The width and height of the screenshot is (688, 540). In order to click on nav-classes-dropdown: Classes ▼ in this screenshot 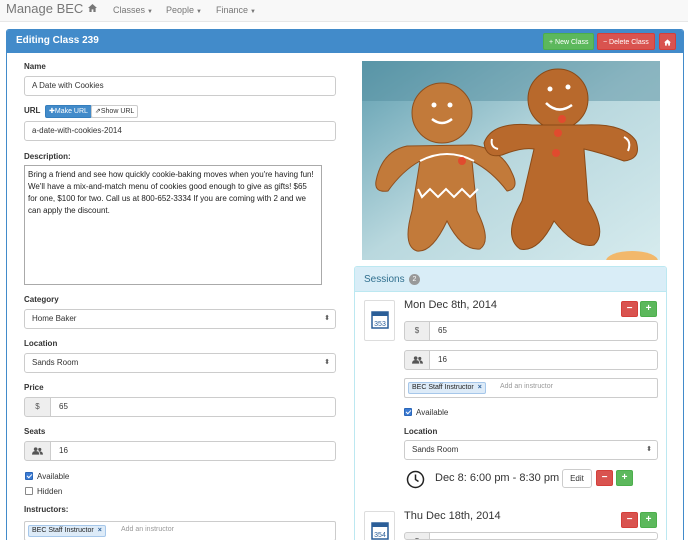, I will do `click(133, 10)`.